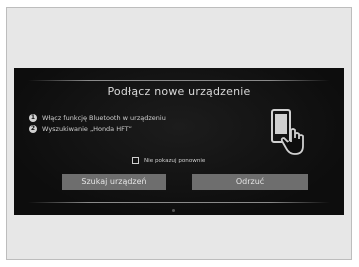 The width and height of the screenshot is (359, 267). I want to click on dont-show-again-label: Nie pokazuj ponownie, so click(175, 160).